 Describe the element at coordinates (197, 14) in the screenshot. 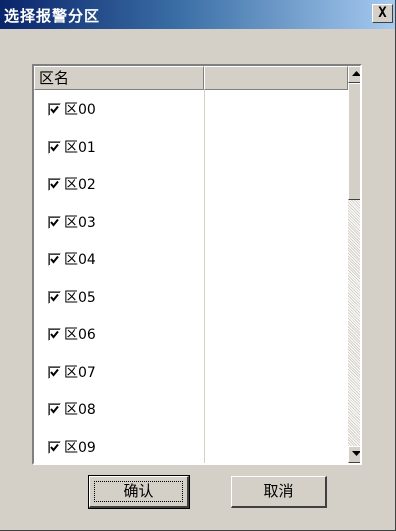

I see `title-bar: 选择报警分区 X` at that location.